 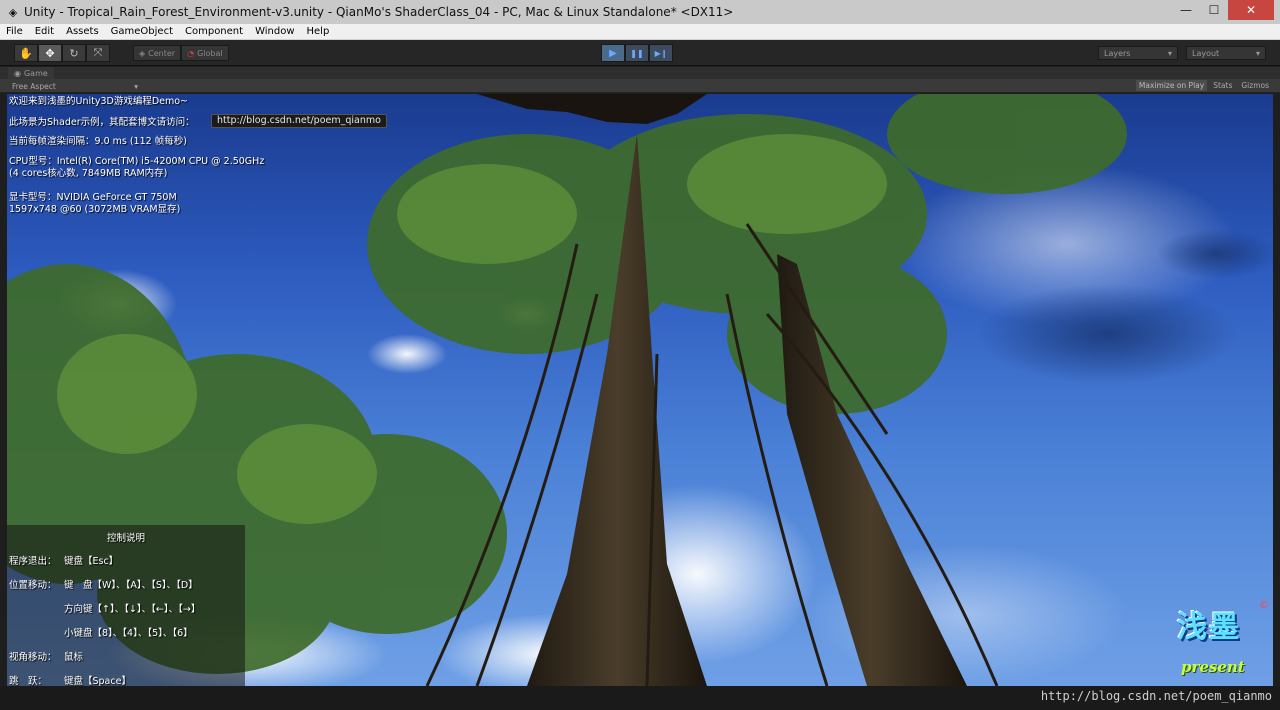 I want to click on step-button: ▶❙, so click(x=661, y=53).